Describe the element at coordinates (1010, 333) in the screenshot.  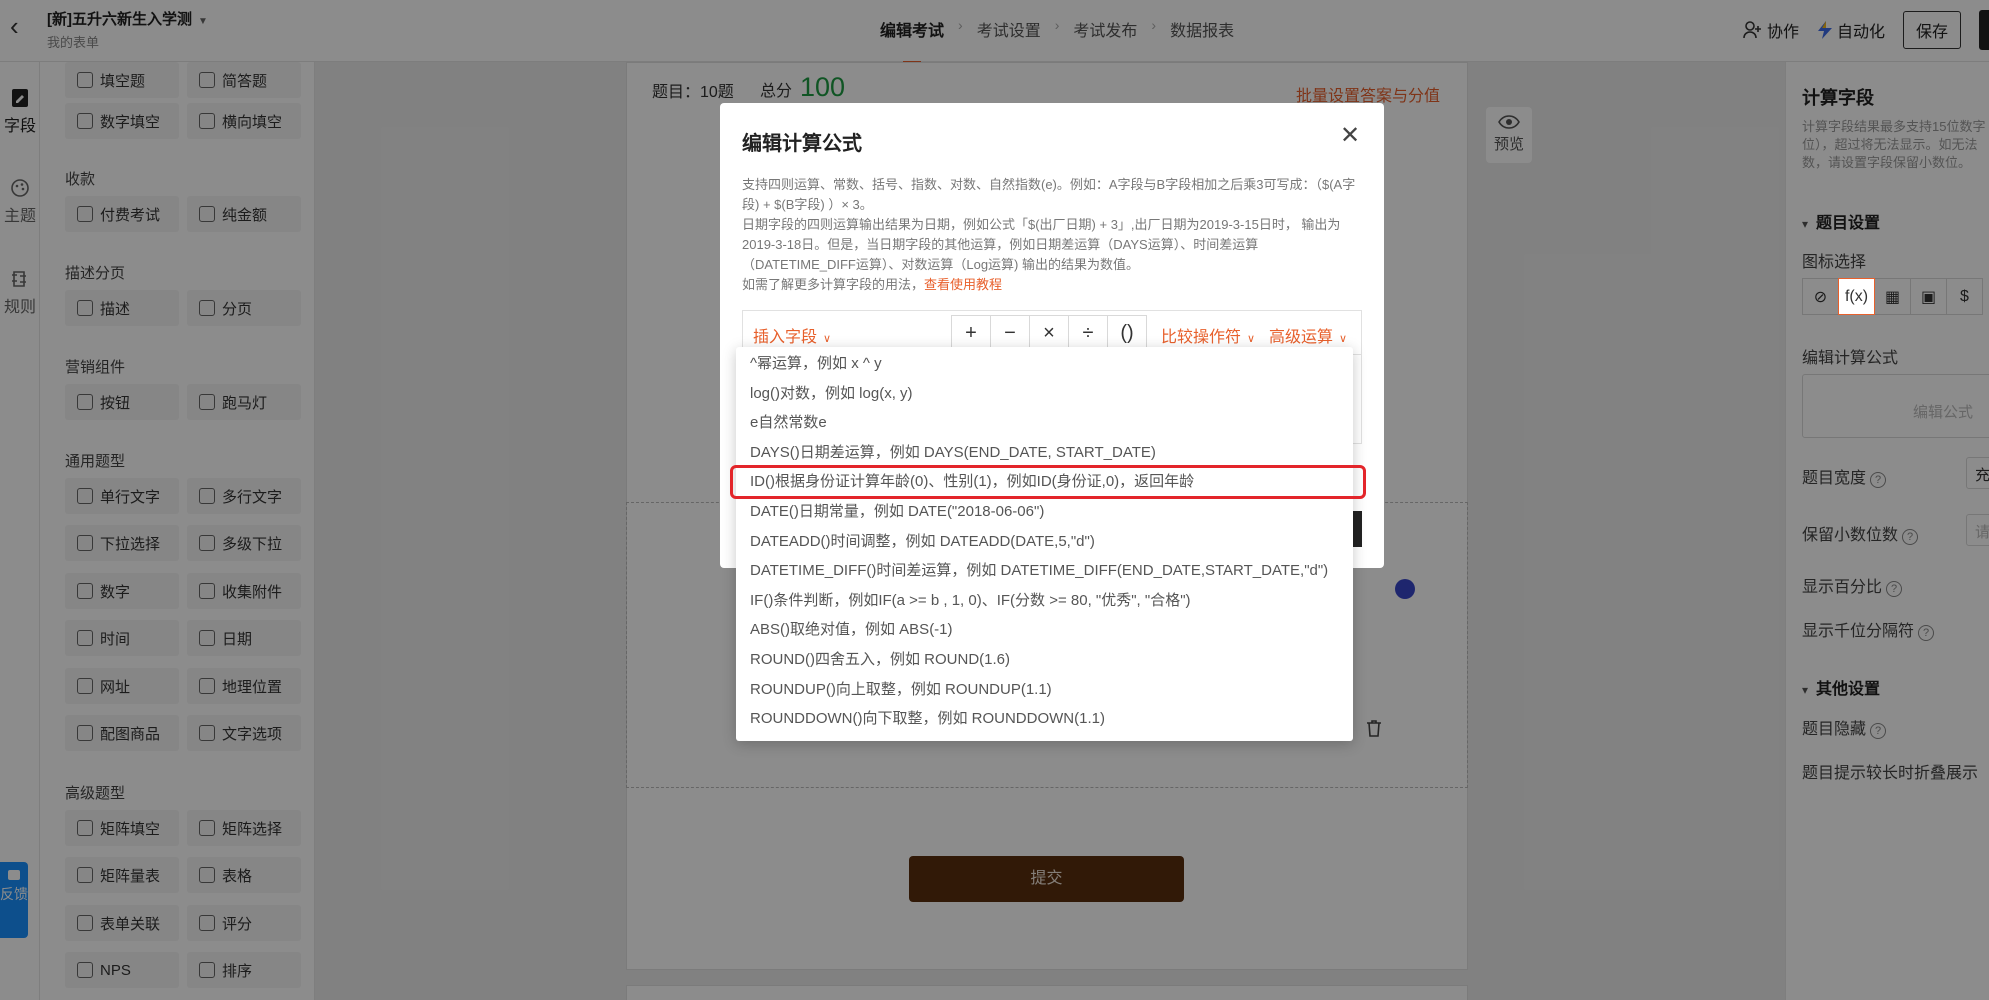
I see `minus-button: −` at that location.